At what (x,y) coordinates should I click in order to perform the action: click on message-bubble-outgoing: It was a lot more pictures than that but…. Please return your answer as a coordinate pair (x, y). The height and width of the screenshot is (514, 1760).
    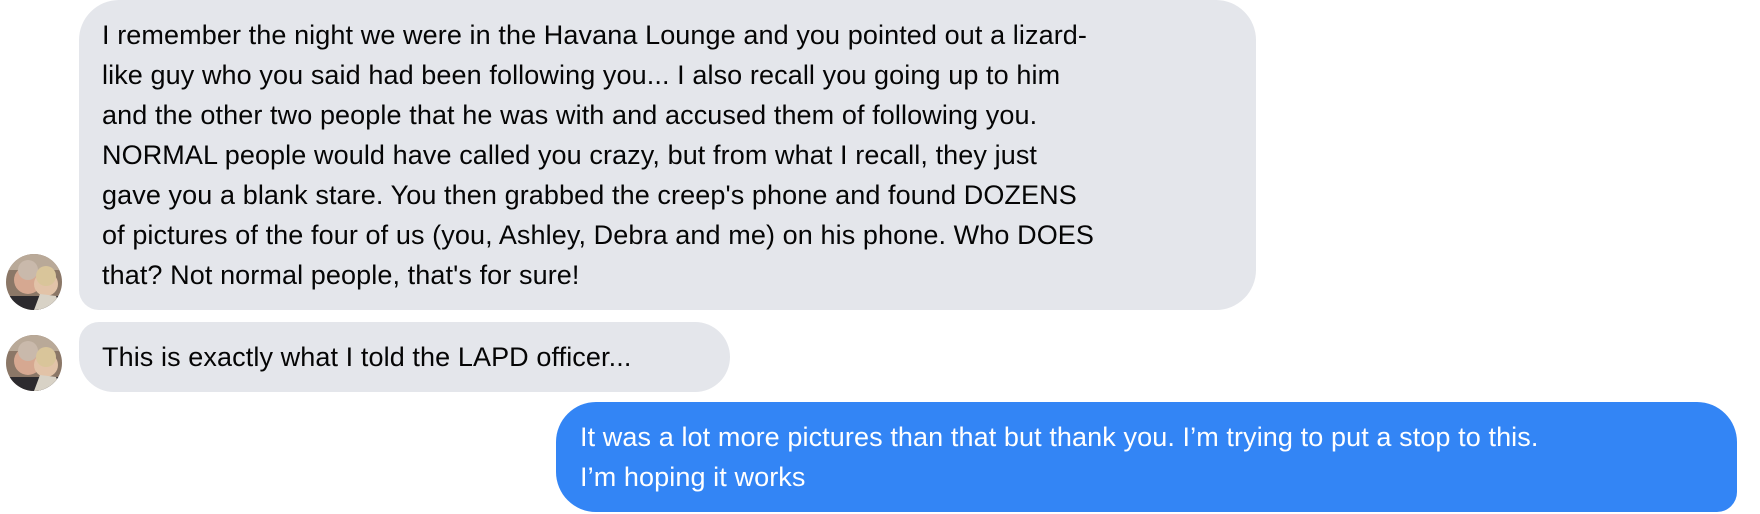
    Looking at the image, I should click on (1146, 457).